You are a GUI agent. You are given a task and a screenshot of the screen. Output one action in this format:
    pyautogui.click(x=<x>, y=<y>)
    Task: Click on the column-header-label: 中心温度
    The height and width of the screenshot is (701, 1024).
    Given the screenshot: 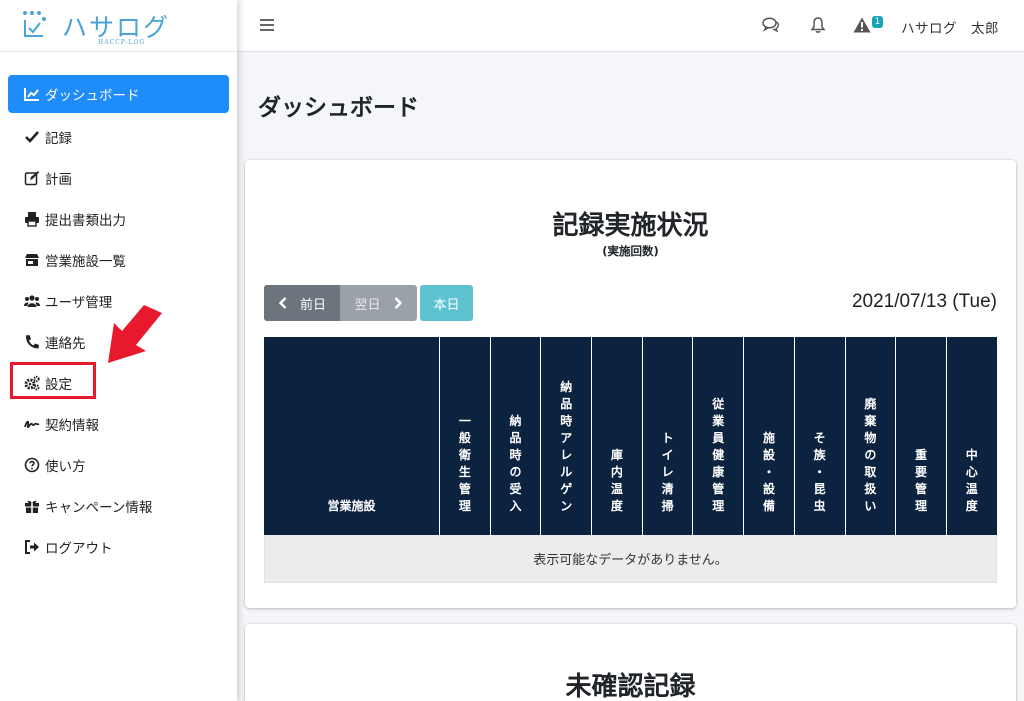 What is the action you would take?
    pyautogui.click(x=971, y=480)
    